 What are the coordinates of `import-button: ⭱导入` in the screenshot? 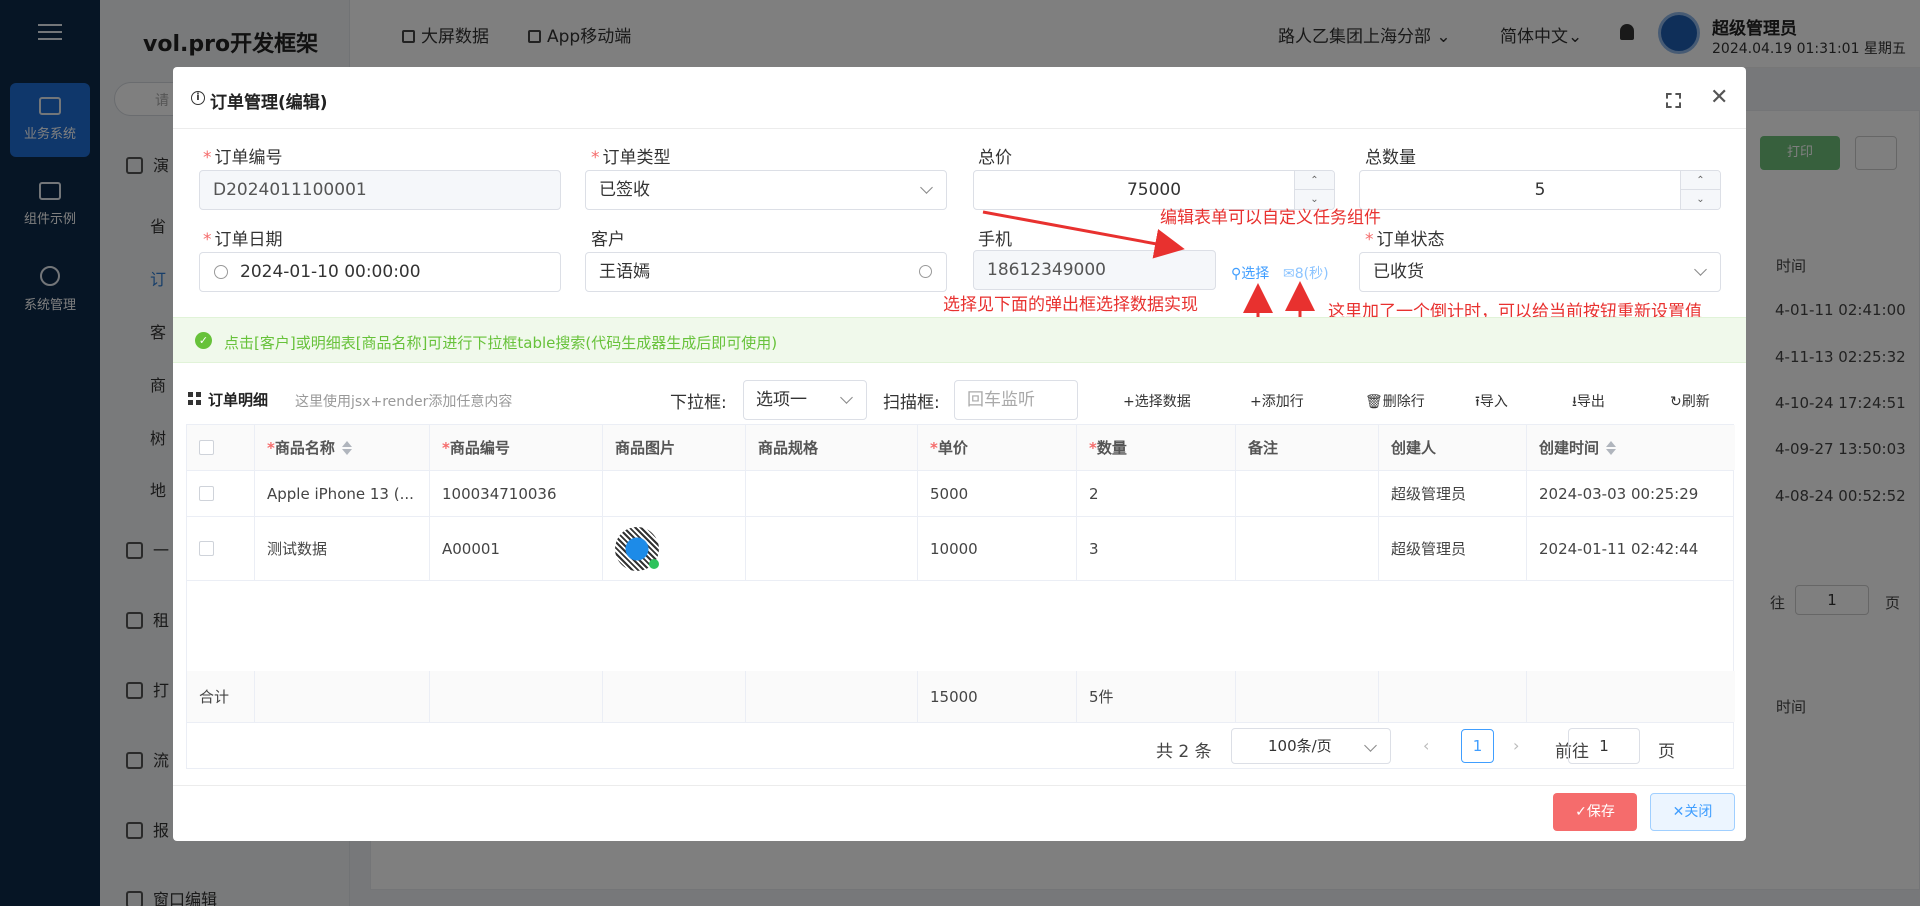 It's located at (1491, 403).